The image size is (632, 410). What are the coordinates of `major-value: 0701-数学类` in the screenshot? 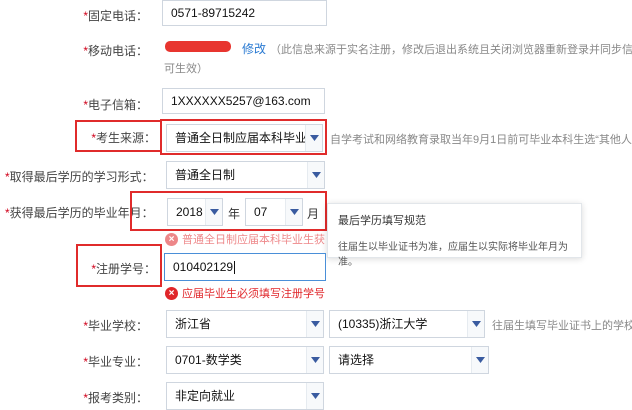 It's located at (208, 360).